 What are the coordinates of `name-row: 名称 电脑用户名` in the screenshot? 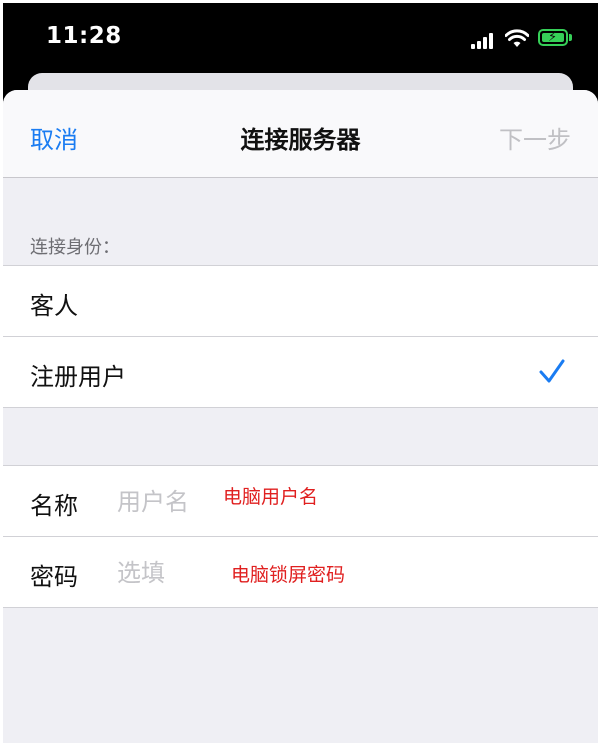 It's located at (300, 501).